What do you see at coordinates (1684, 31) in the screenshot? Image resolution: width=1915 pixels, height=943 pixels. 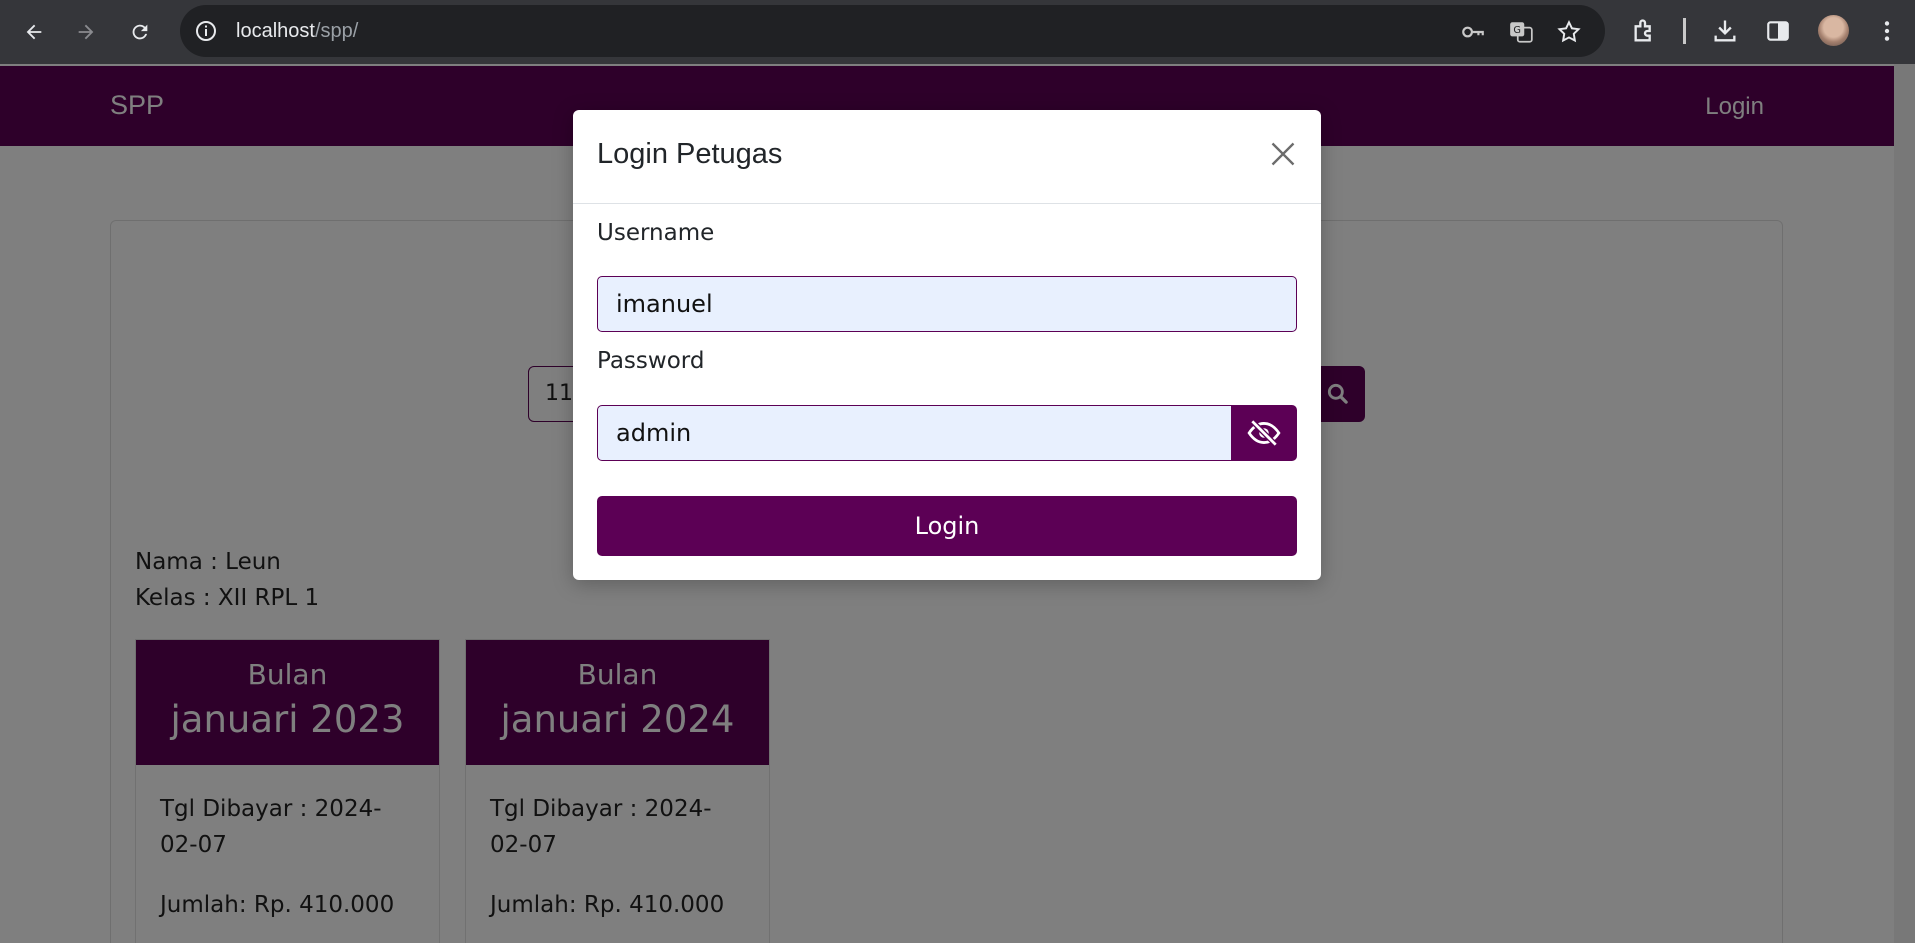 I see `toolbar-divider` at bounding box center [1684, 31].